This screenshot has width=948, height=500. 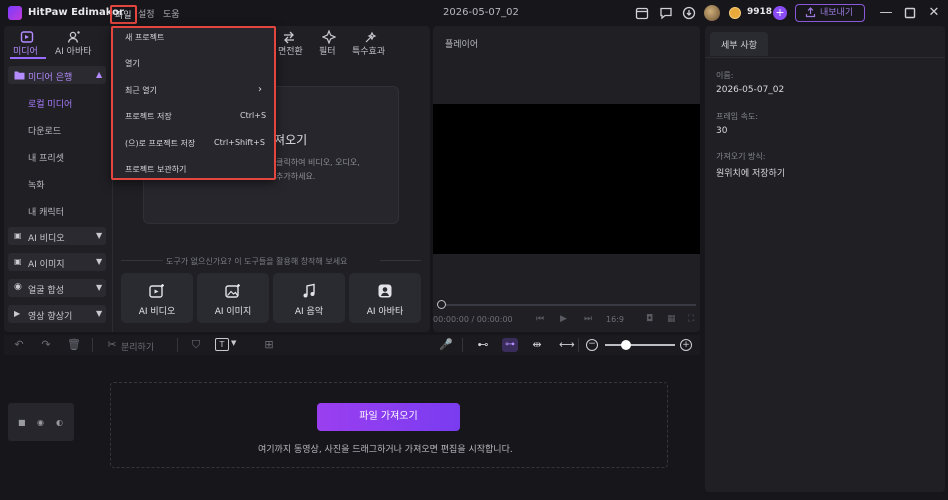 What do you see at coordinates (371, 37) in the screenshot?
I see `effects-icon` at bounding box center [371, 37].